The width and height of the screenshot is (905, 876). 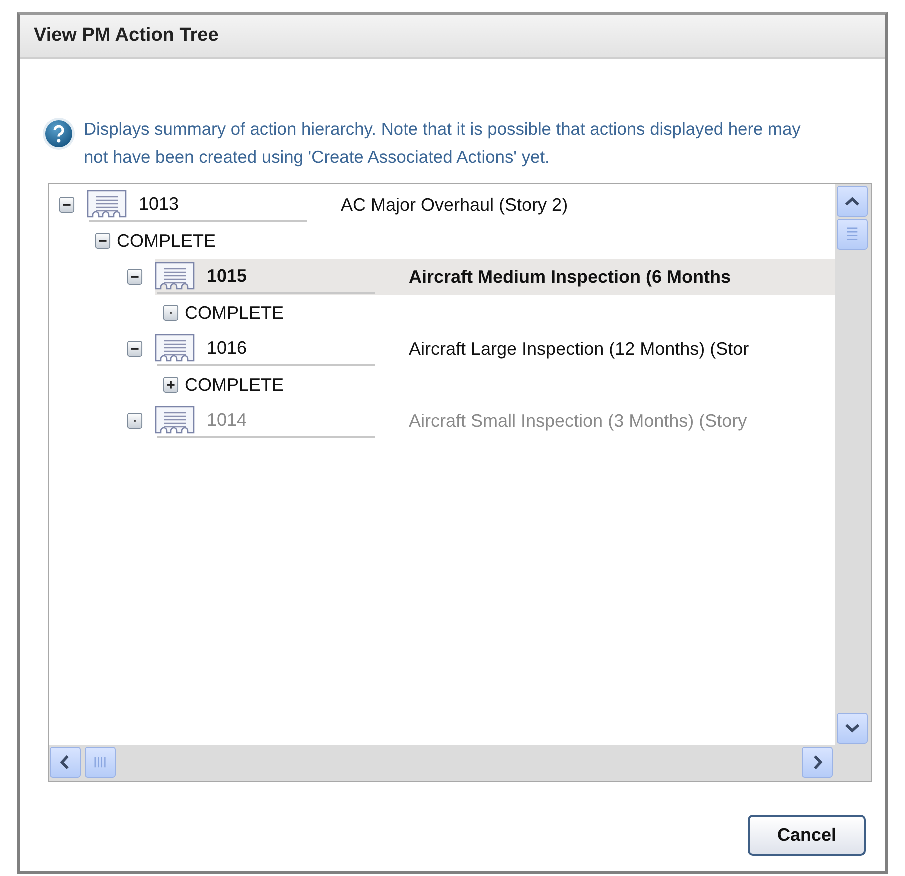 I want to click on scroll-left-button, so click(x=65, y=762).